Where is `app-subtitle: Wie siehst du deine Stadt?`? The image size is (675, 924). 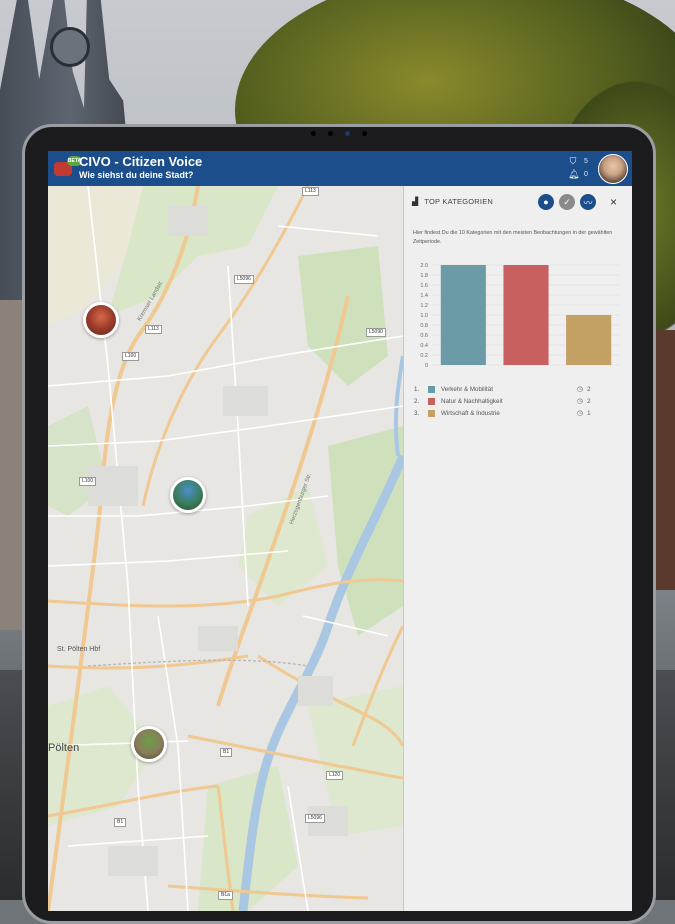 app-subtitle: Wie siehst du deine Stadt? is located at coordinates (136, 175).